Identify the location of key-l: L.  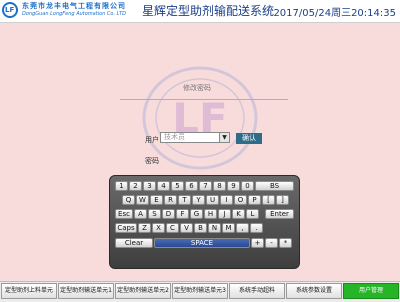
(252, 214).